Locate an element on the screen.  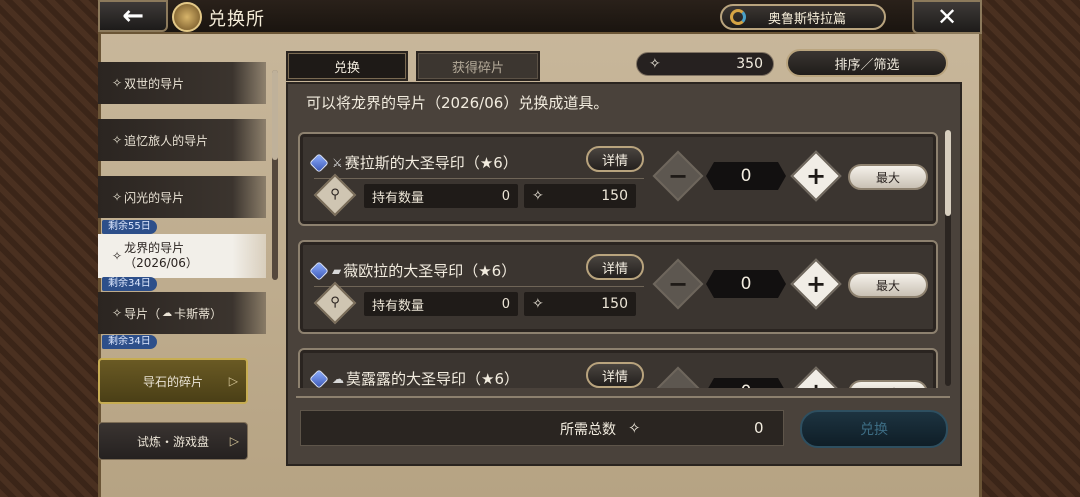
sidebar-item-kasidi: ✧ 导片（ ☁ 卡斯蒂） is located at coordinates (182, 313).